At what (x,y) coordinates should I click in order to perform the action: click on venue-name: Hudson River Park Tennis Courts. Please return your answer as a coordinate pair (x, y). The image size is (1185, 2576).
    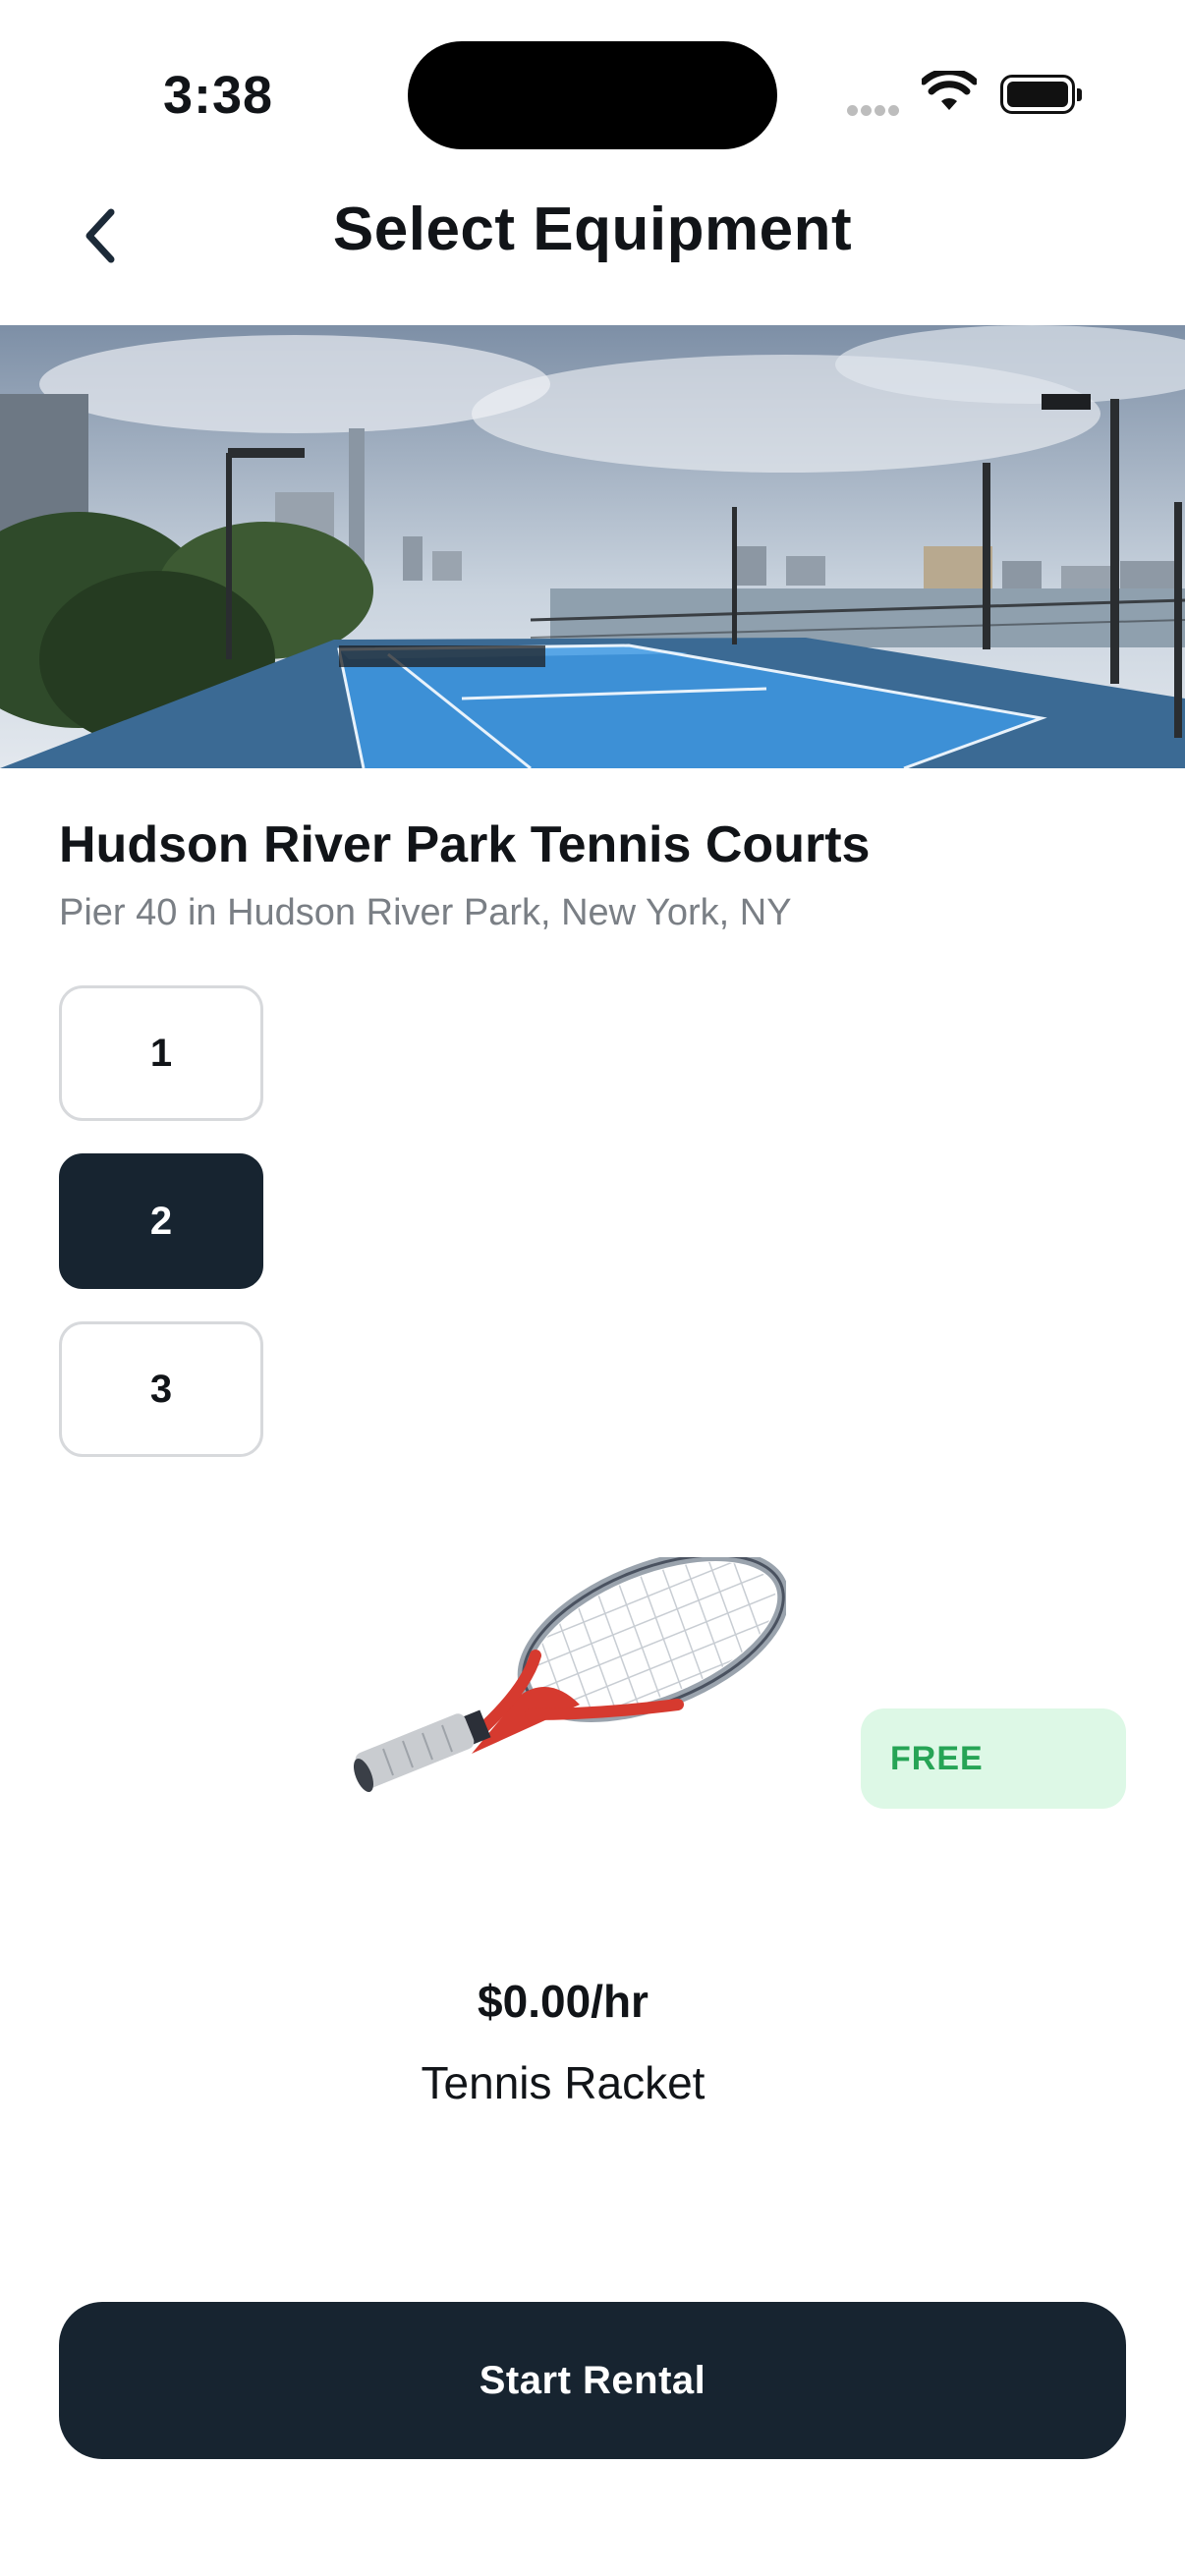
    Looking at the image, I should click on (465, 844).